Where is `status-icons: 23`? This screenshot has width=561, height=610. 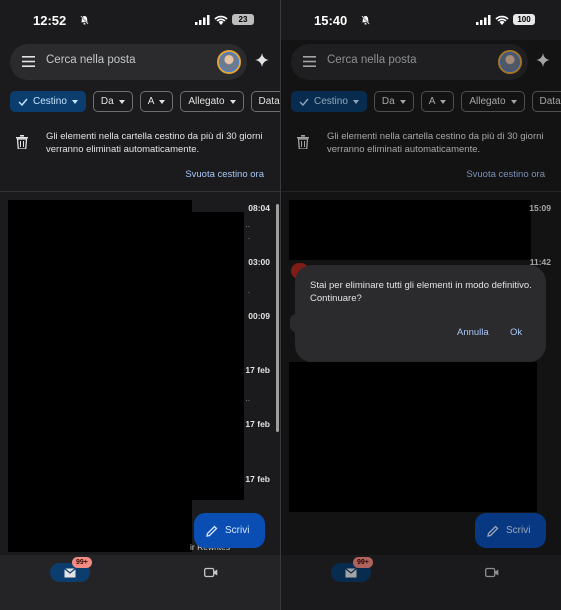 status-icons: 23 is located at coordinates (224, 19).